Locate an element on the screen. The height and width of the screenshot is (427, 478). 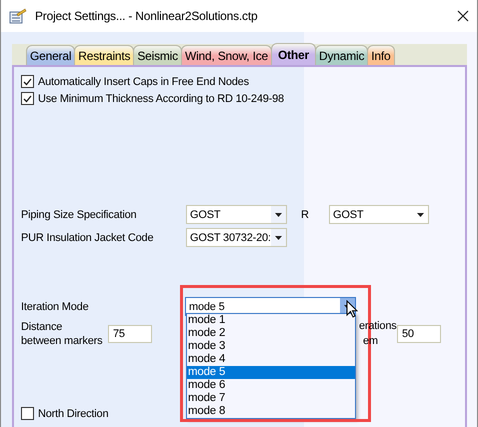
dropdown-option: mode 2 is located at coordinates (271, 333).